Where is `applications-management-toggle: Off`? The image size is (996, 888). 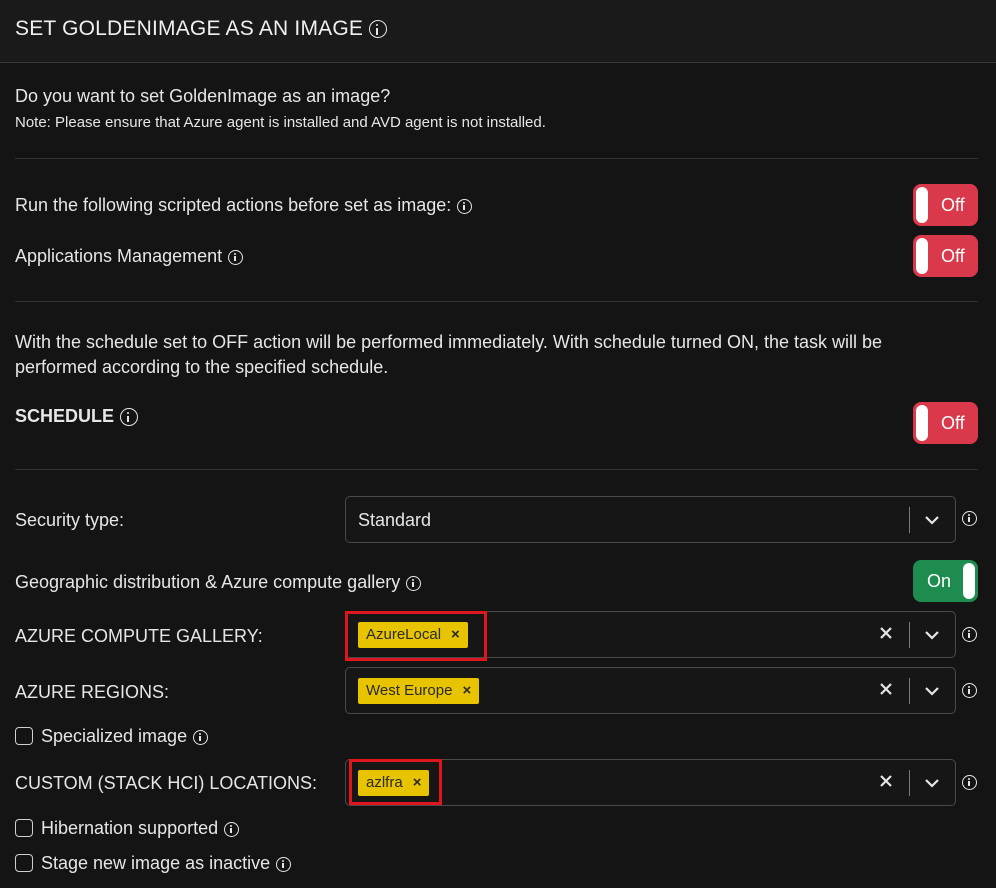 applications-management-toggle: Off is located at coordinates (945, 256).